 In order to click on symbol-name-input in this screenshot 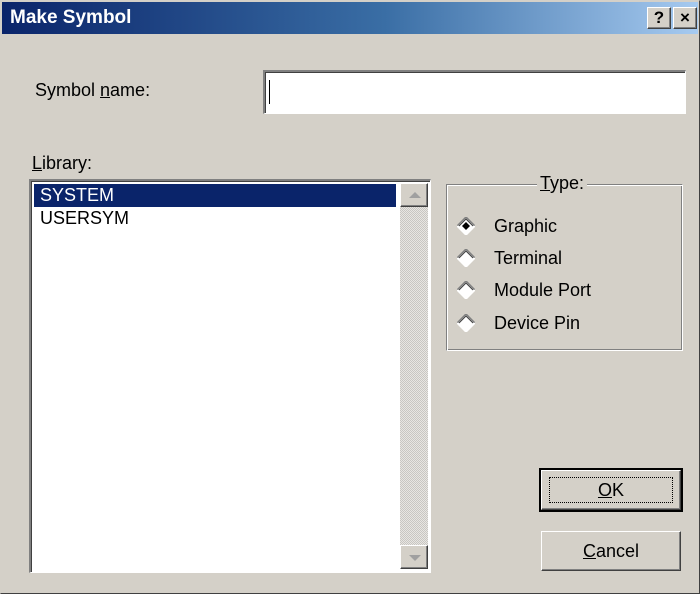, I will do `click(474, 92)`.